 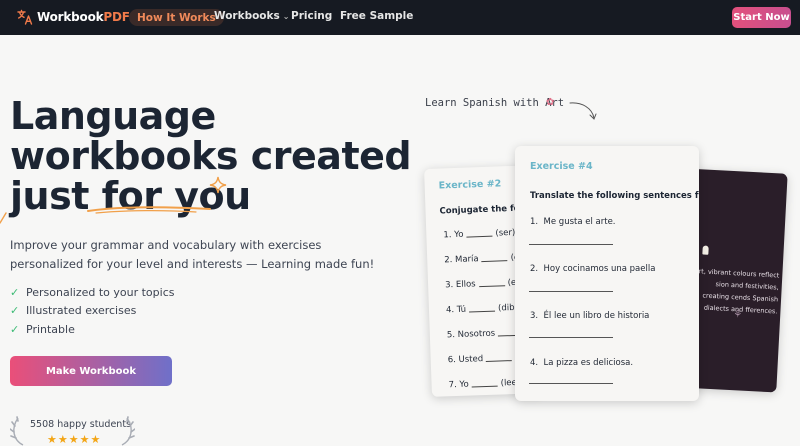 What do you see at coordinates (83, 17) in the screenshot?
I see `logo-text: WorkbookPDF` at bounding box center [83, 17].